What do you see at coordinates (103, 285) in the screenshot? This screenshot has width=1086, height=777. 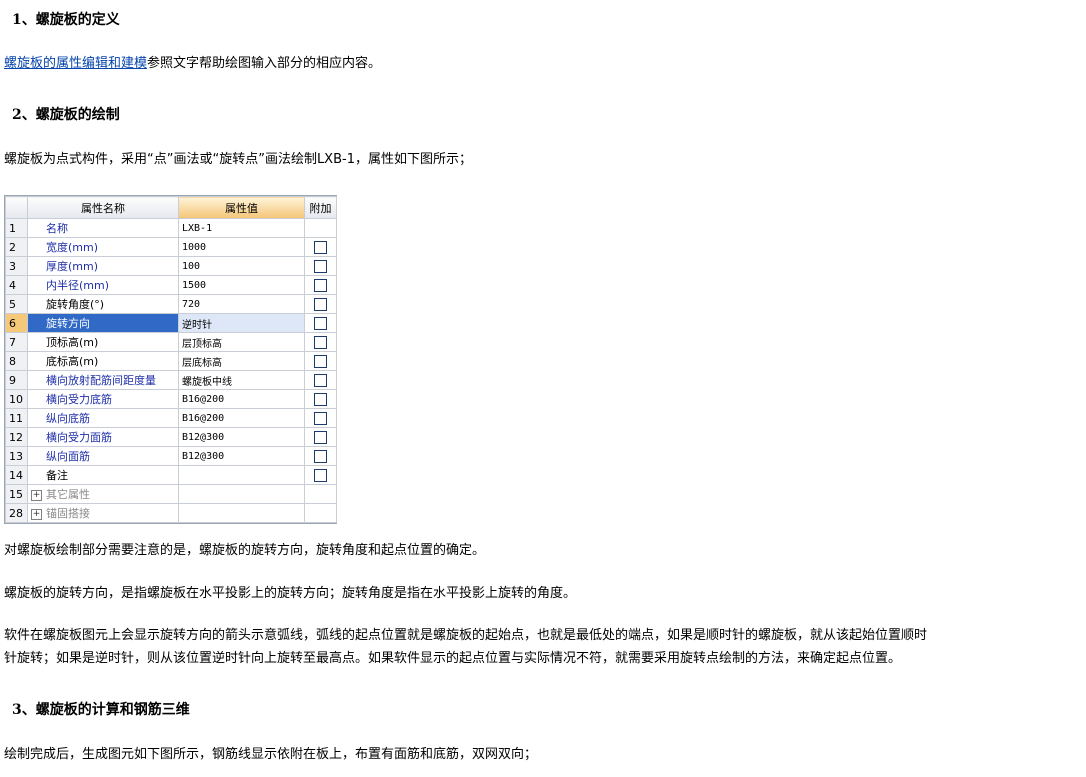 I see `property-name-cell: 内半径(mm)` at bounding box center [103, 285].